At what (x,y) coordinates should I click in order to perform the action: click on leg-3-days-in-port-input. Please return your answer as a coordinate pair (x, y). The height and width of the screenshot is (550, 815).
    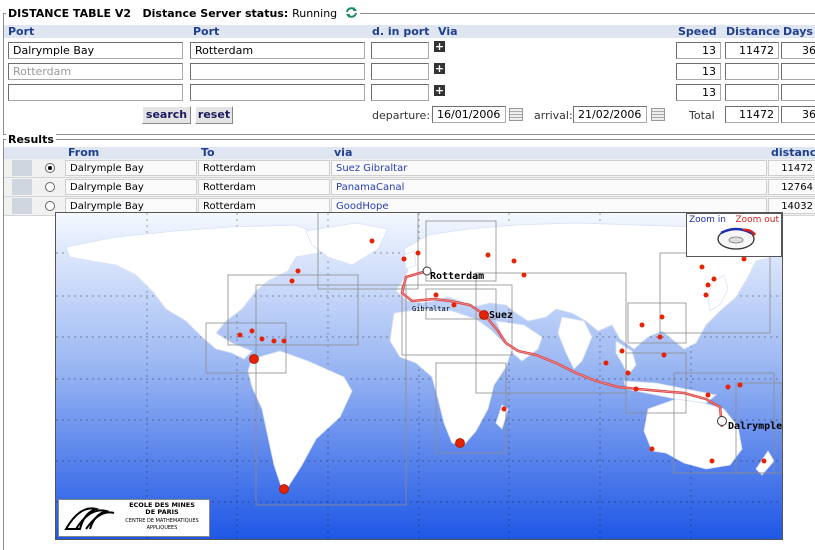
    Looking at the image, I should click on (400, 92).